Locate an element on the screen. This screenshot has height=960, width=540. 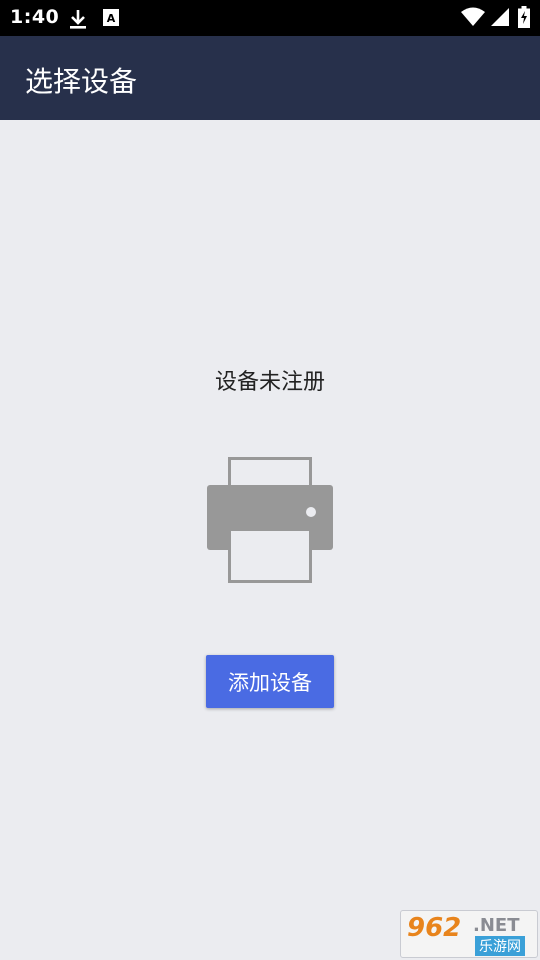
watermark-domain: .NET is located at coordinates (496, 925).